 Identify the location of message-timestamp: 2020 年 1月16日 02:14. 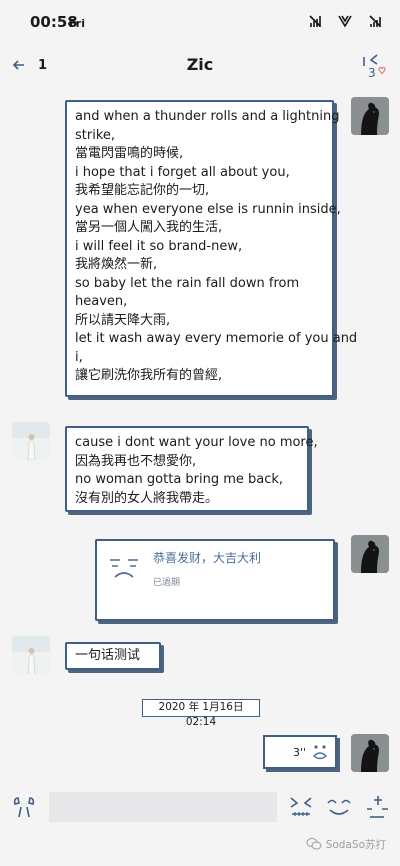
(201, 713).